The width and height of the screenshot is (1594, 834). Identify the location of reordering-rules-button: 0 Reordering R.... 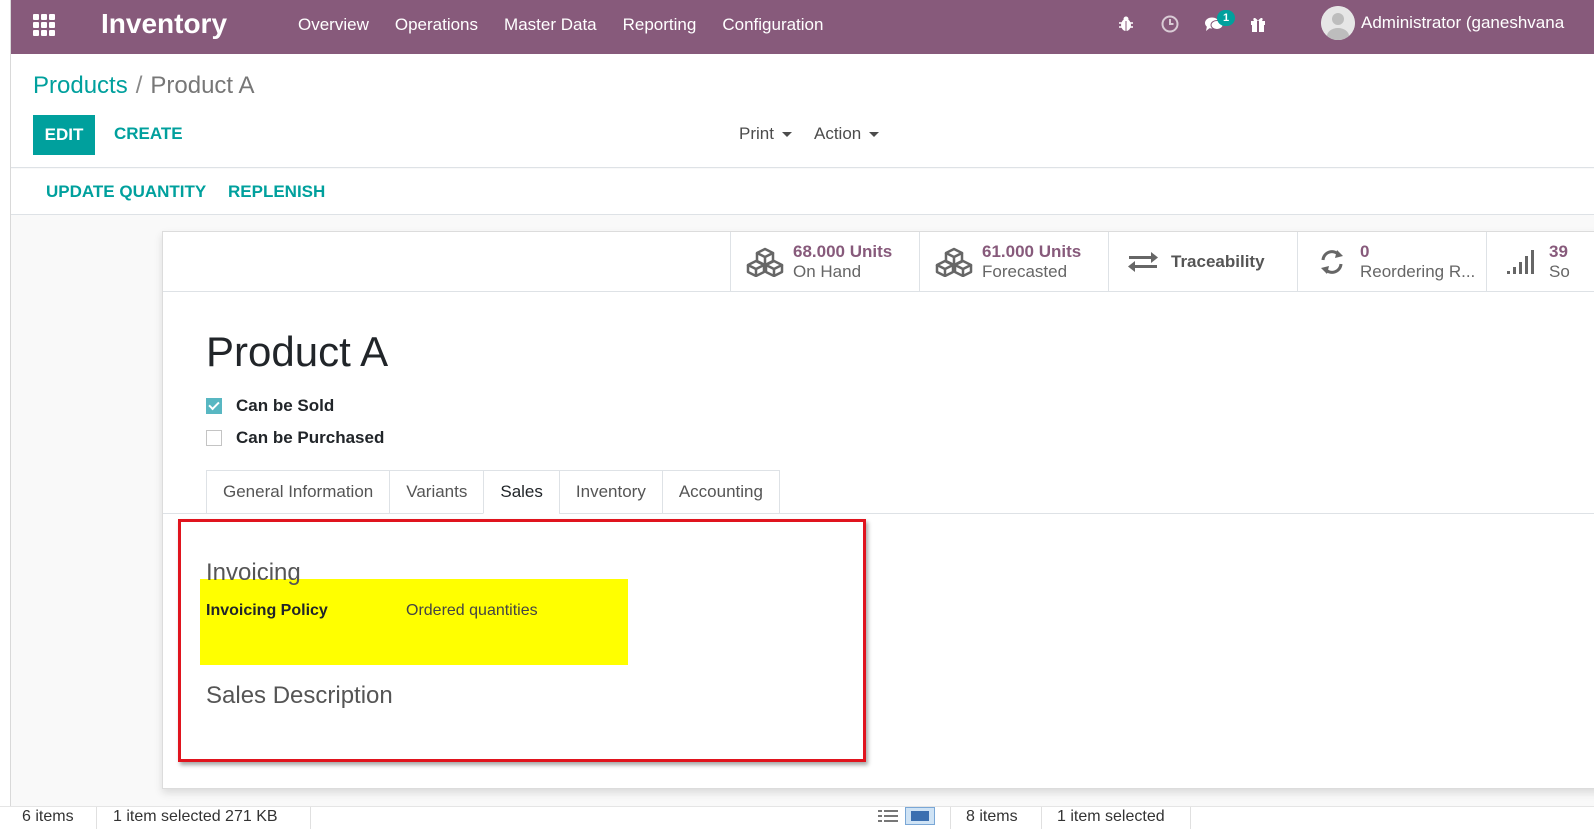
(1391, 261).